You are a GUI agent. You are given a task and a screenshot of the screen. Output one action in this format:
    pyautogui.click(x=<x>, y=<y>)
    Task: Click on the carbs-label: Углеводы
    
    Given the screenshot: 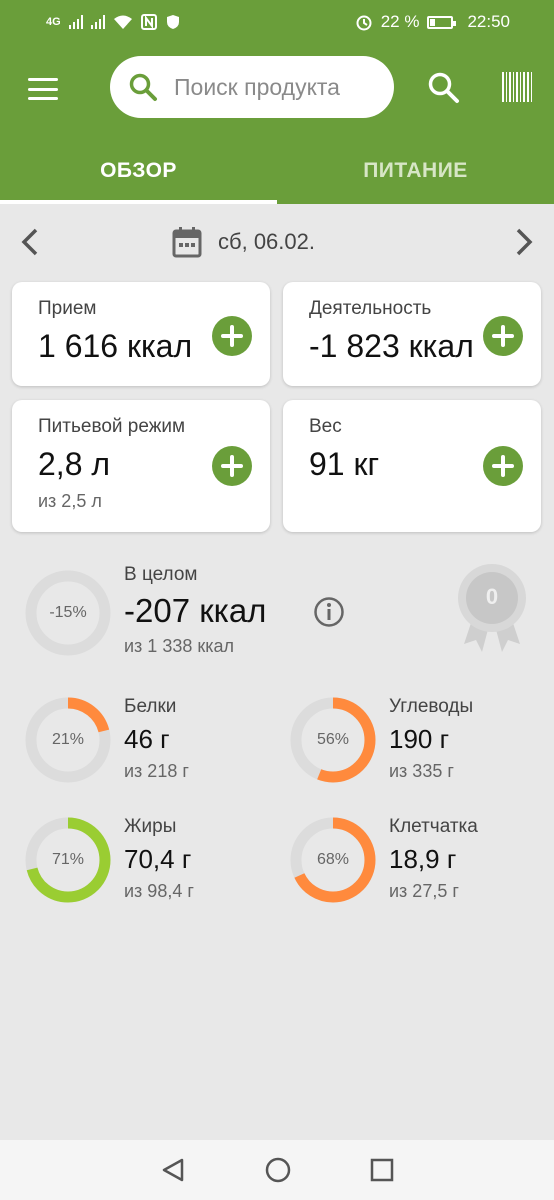 What is the action you would take?
    pyautogui.click(x=431, y=706)
    